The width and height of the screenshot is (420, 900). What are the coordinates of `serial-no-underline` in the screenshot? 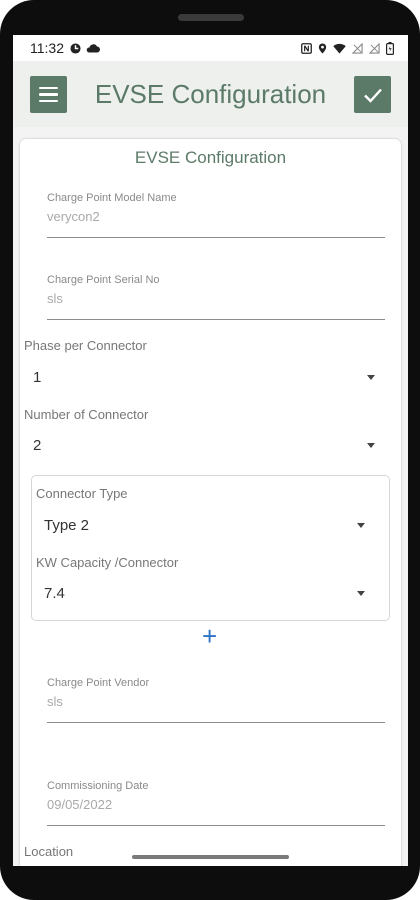 It's located at (216, 319).